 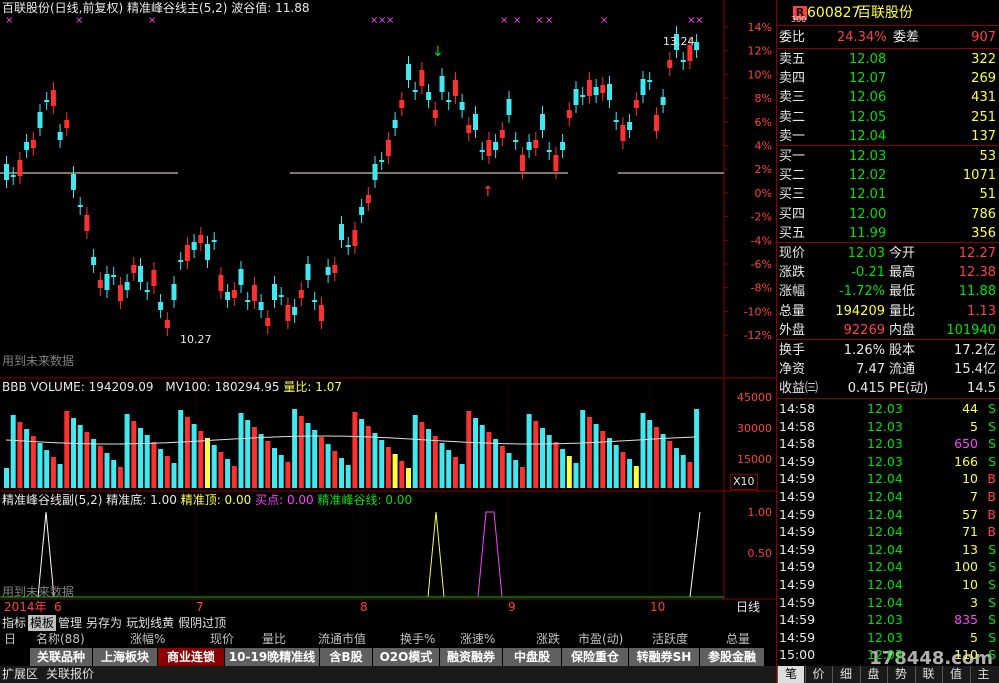 I want to click on period-label: 日线, so click(x=748, y=607).